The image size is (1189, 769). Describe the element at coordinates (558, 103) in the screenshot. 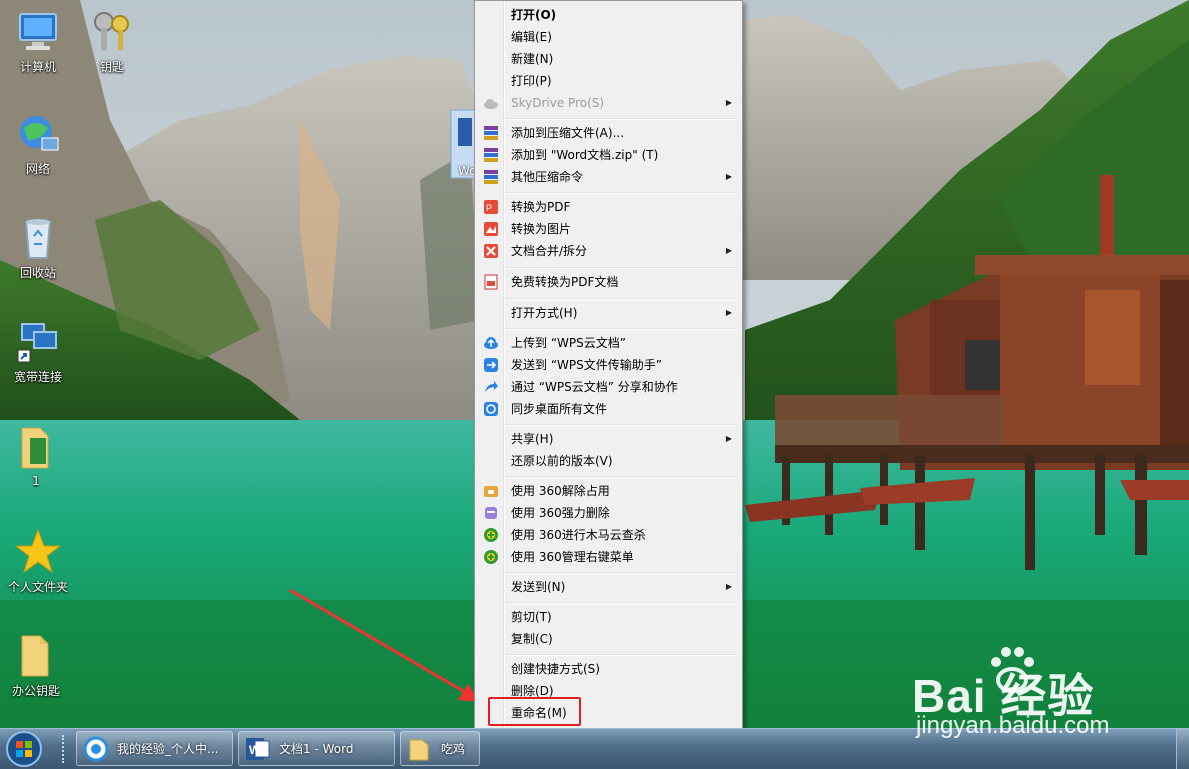

I see `menu-item-label: SkyDrive Pro(S)` at that location.